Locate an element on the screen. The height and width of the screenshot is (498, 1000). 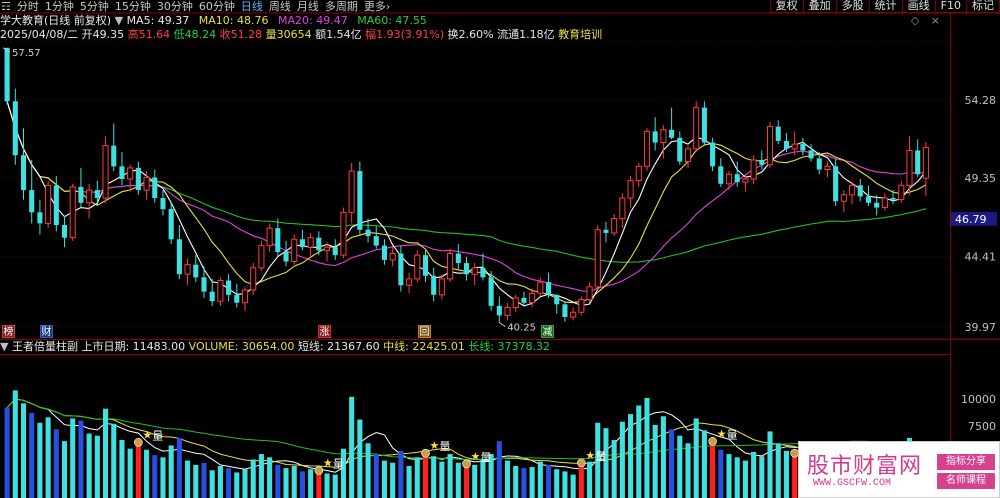
quote-amount: 额1.54亿 is located at coordinates (338, 34).